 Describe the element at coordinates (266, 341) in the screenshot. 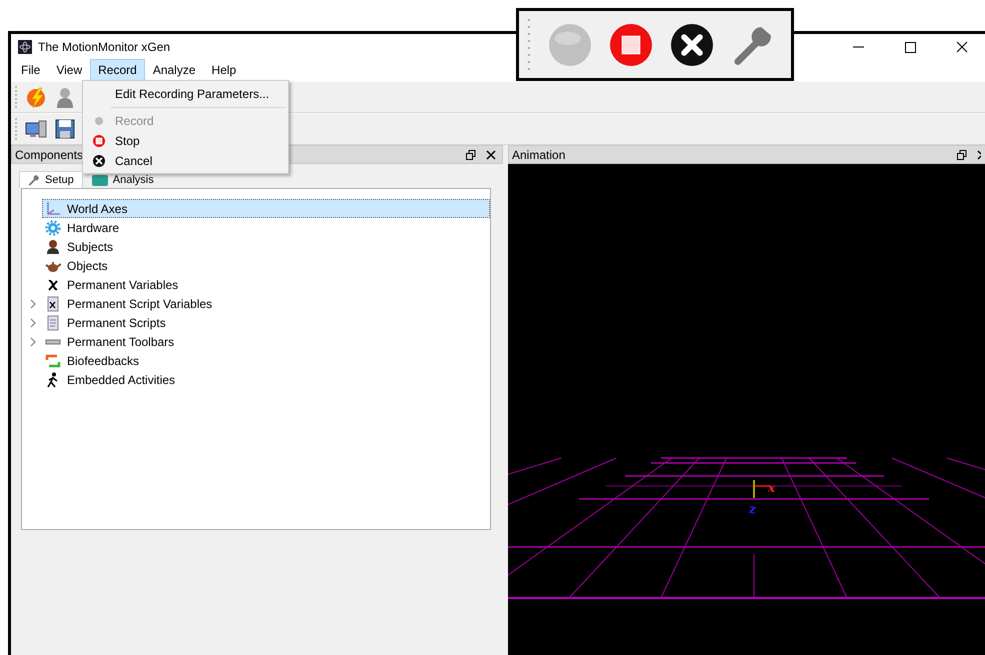

I see `tree-item: Permanent Toolbars` at that location.